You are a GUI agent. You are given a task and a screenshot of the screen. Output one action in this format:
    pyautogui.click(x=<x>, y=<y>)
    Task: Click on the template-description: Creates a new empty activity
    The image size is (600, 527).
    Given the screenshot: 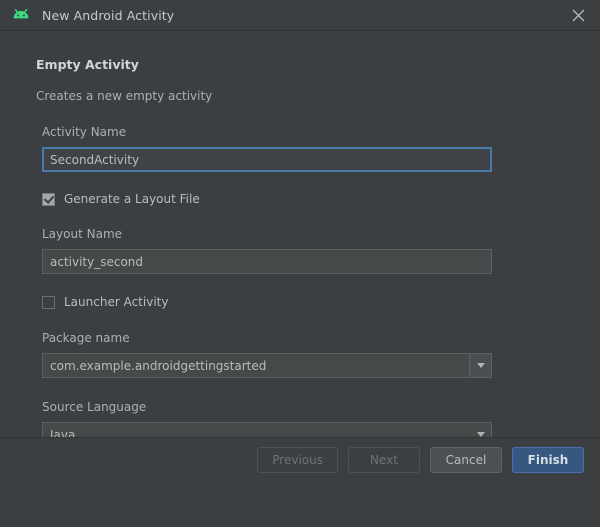 What is the action you would take?
    pyautogui.click(x=124, y=96)
    